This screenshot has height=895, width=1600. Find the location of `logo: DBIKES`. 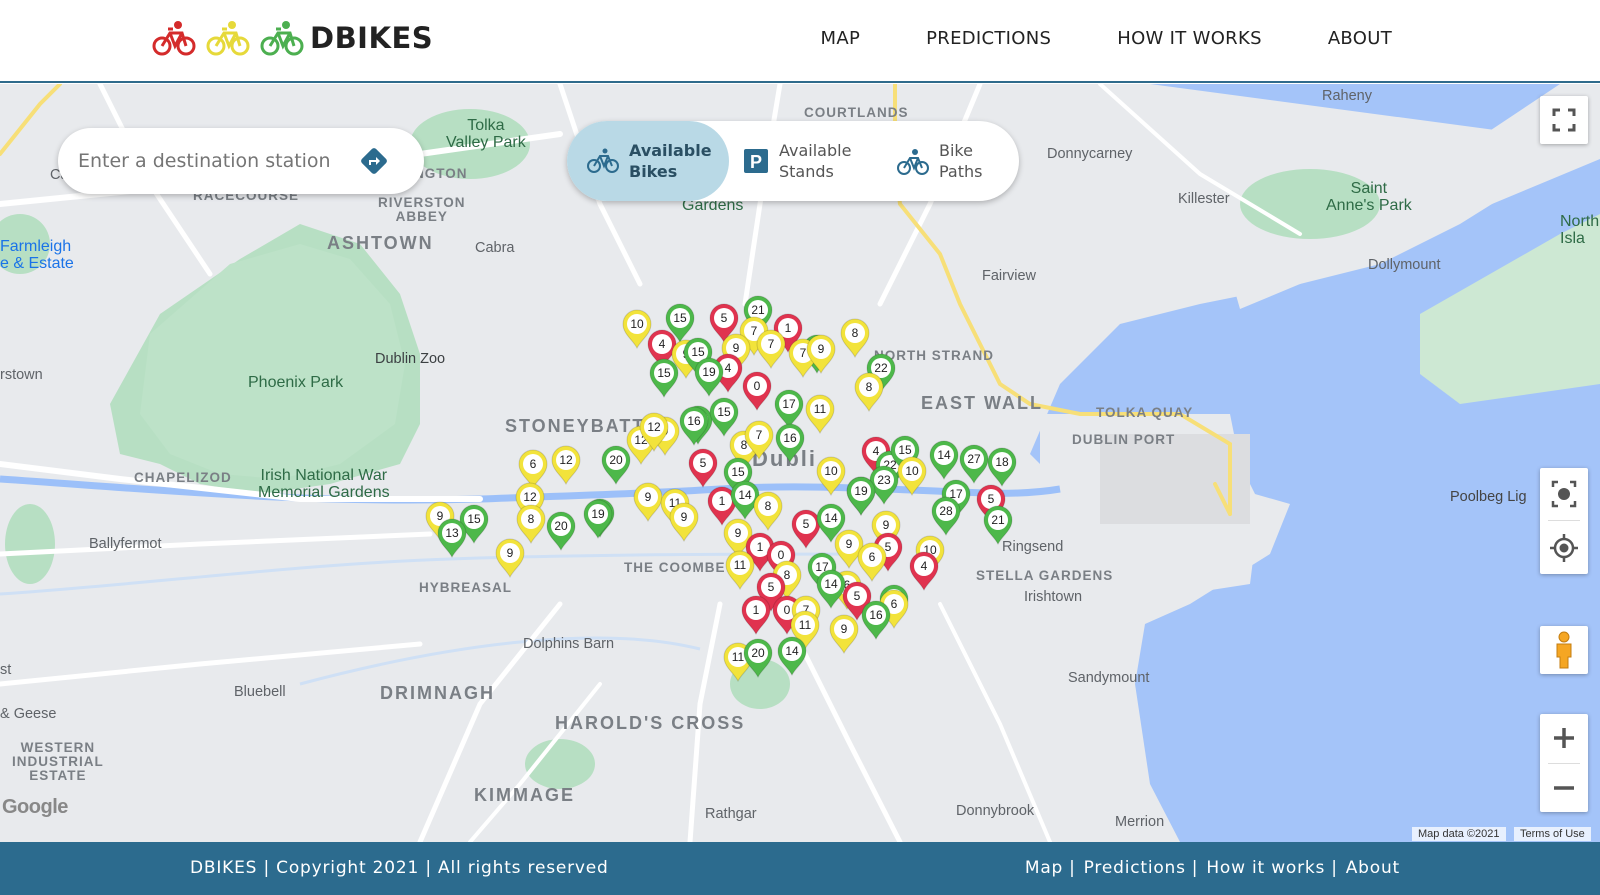

logo: DBIKES is located at coordinates (292, 38).